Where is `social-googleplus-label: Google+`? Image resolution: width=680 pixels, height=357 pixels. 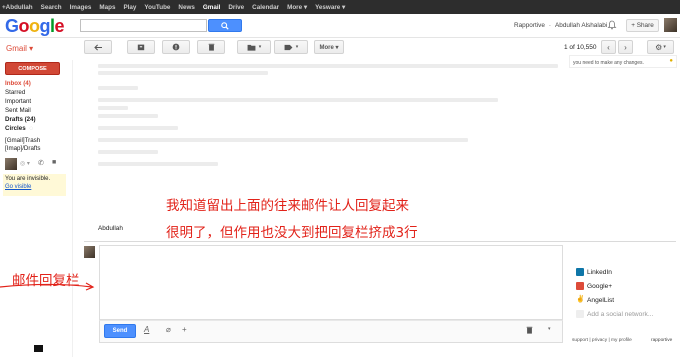 social-googleplus-label: Google+ is located at coordinates (600, 286).